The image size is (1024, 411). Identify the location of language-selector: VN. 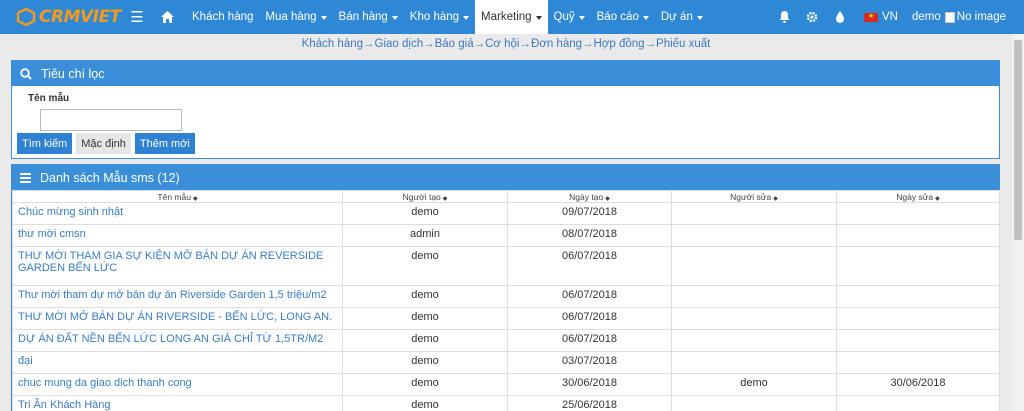
(883, 17).